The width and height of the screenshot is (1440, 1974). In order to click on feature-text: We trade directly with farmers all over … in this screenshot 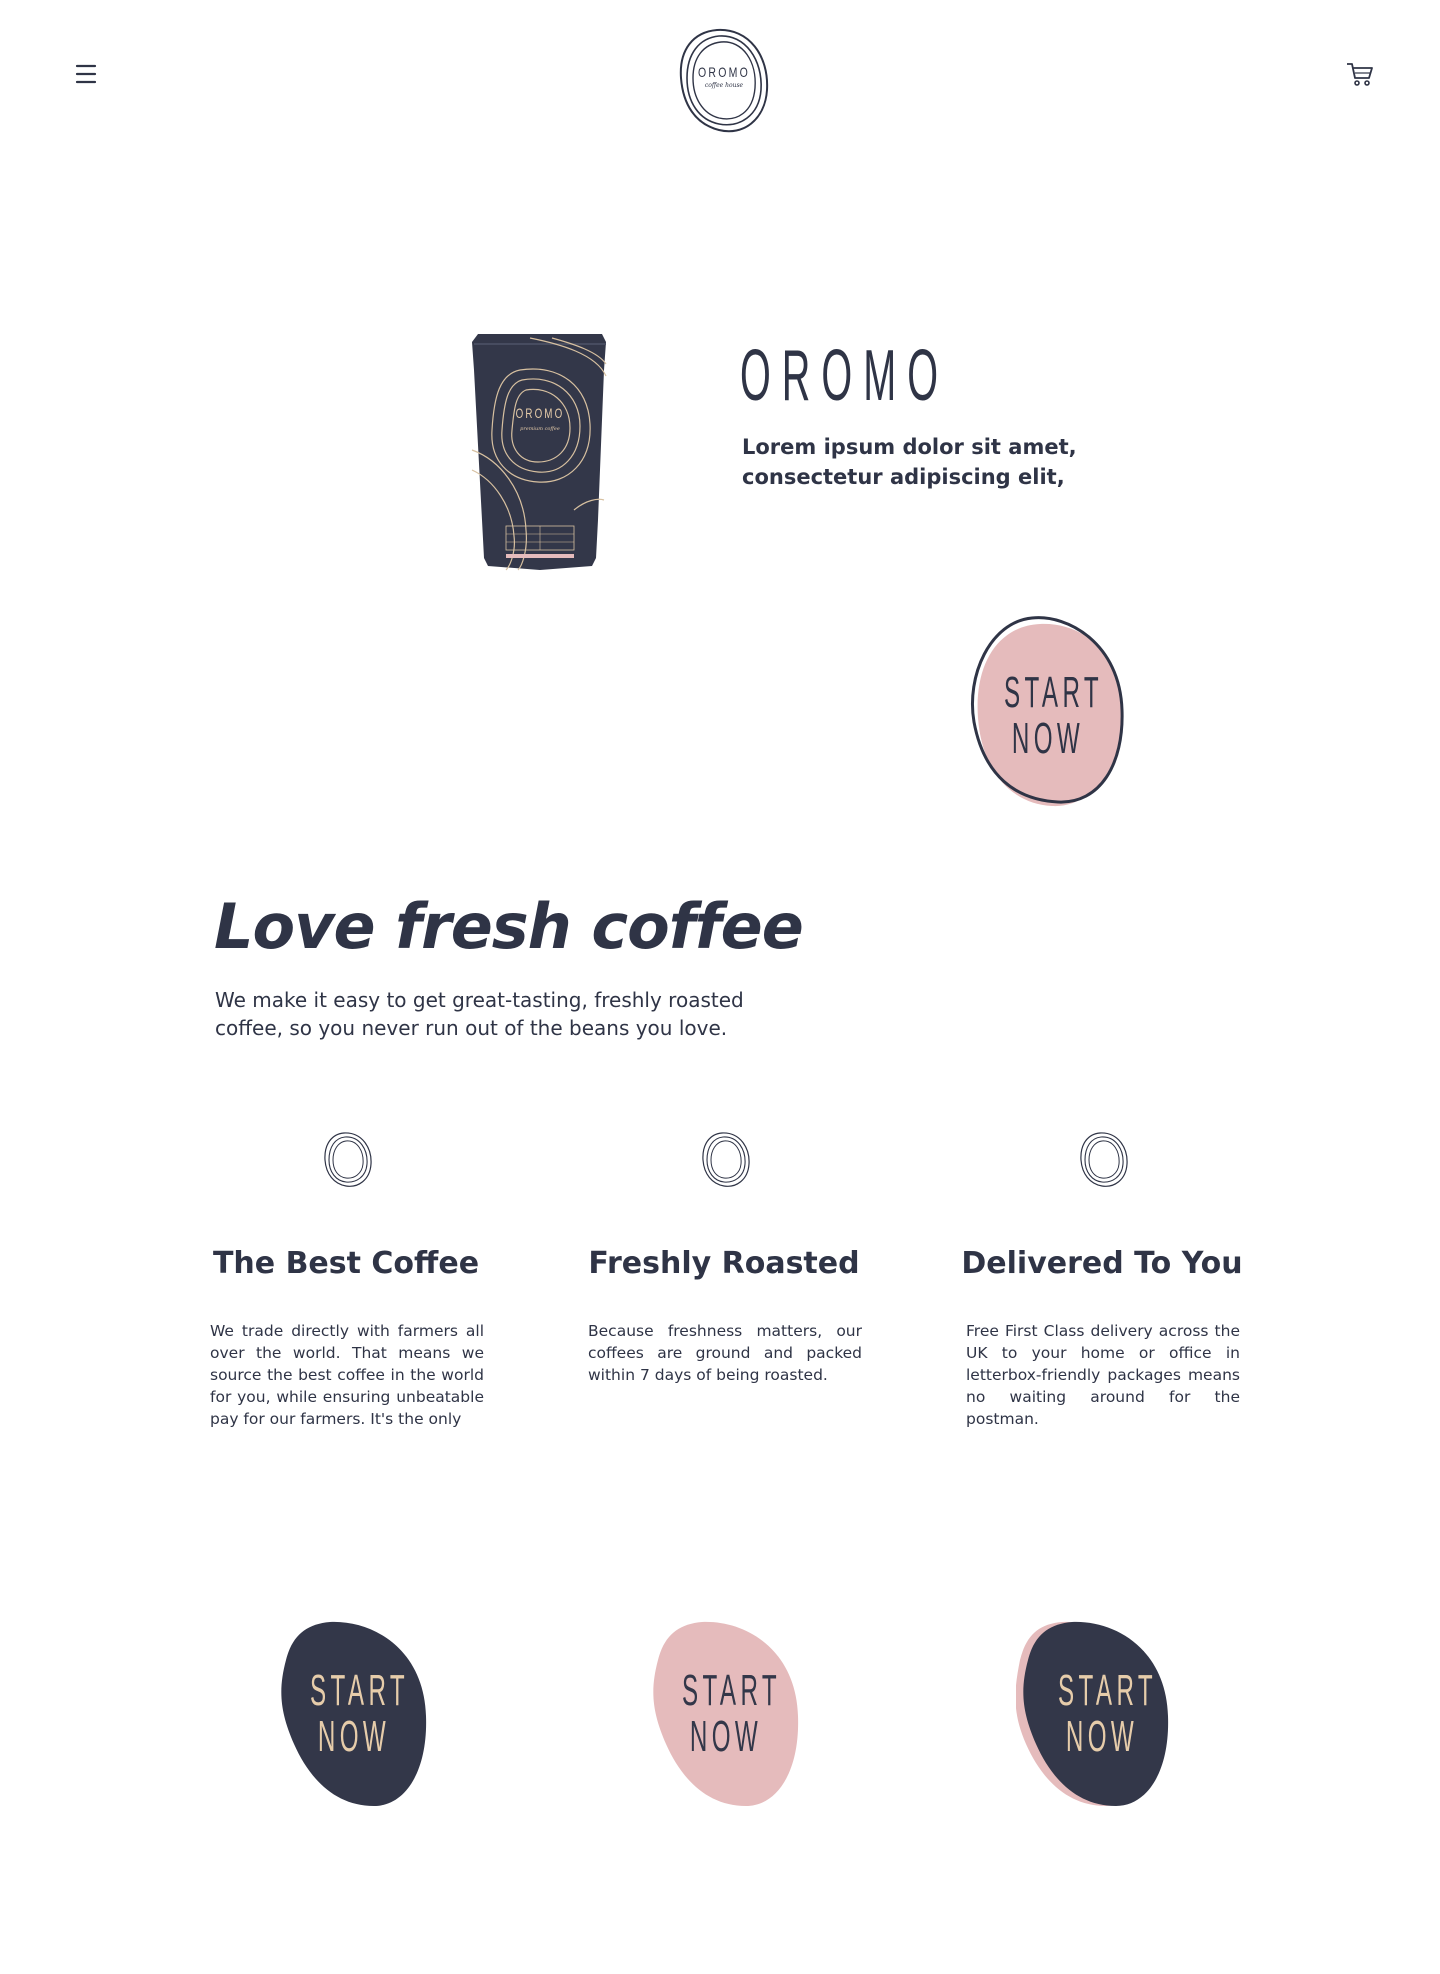, I will do `click(347, 1375)`.